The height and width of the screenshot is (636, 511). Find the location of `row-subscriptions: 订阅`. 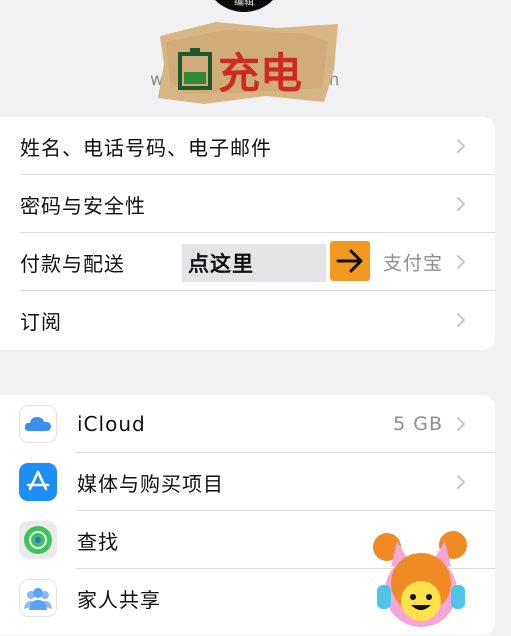

row-subscriptions: 订阅 is located at coordinates (247, 320).